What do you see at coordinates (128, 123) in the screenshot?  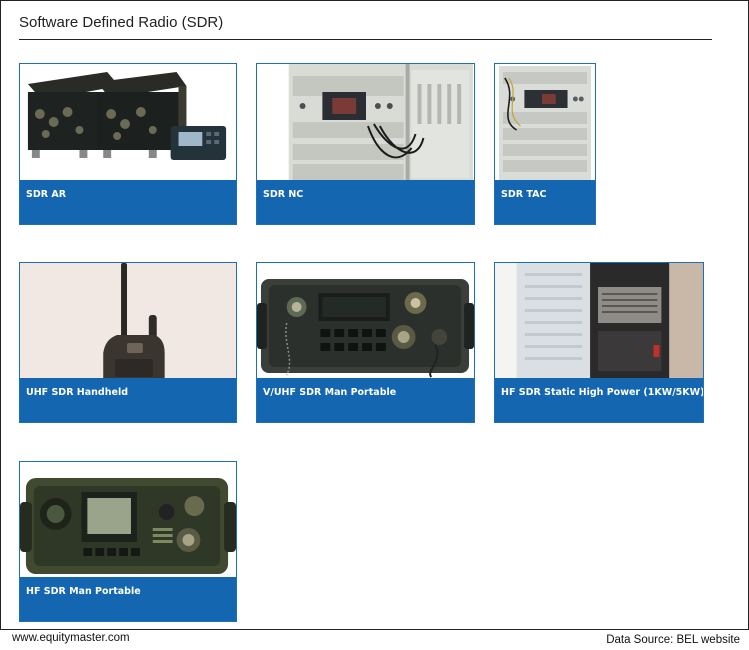 I see `sdr-ar-photo` at bounding box center [128, 123].